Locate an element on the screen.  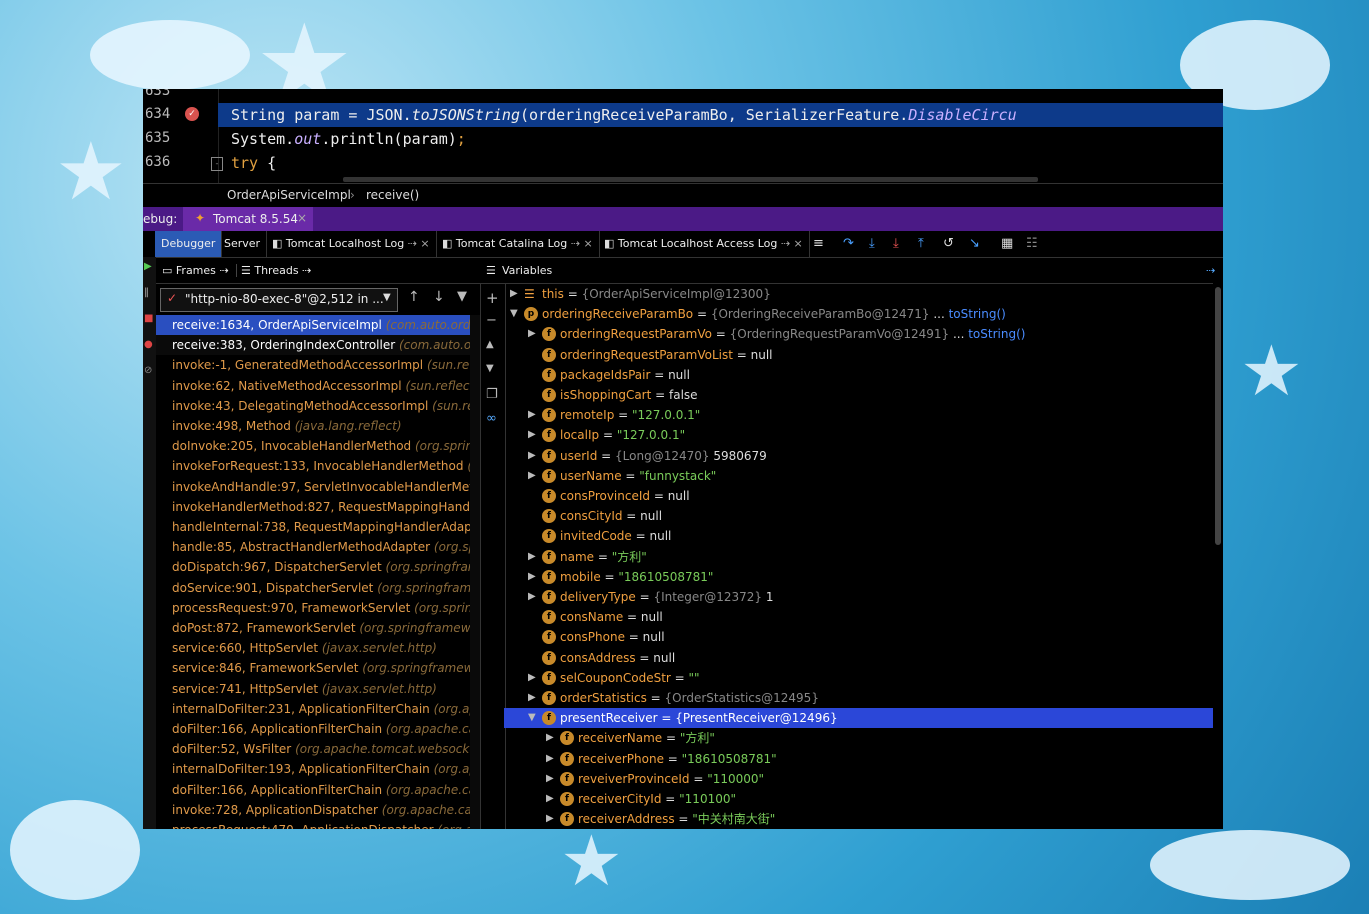
step-into-icon: ⤓ is located at coordinates (872, 243).